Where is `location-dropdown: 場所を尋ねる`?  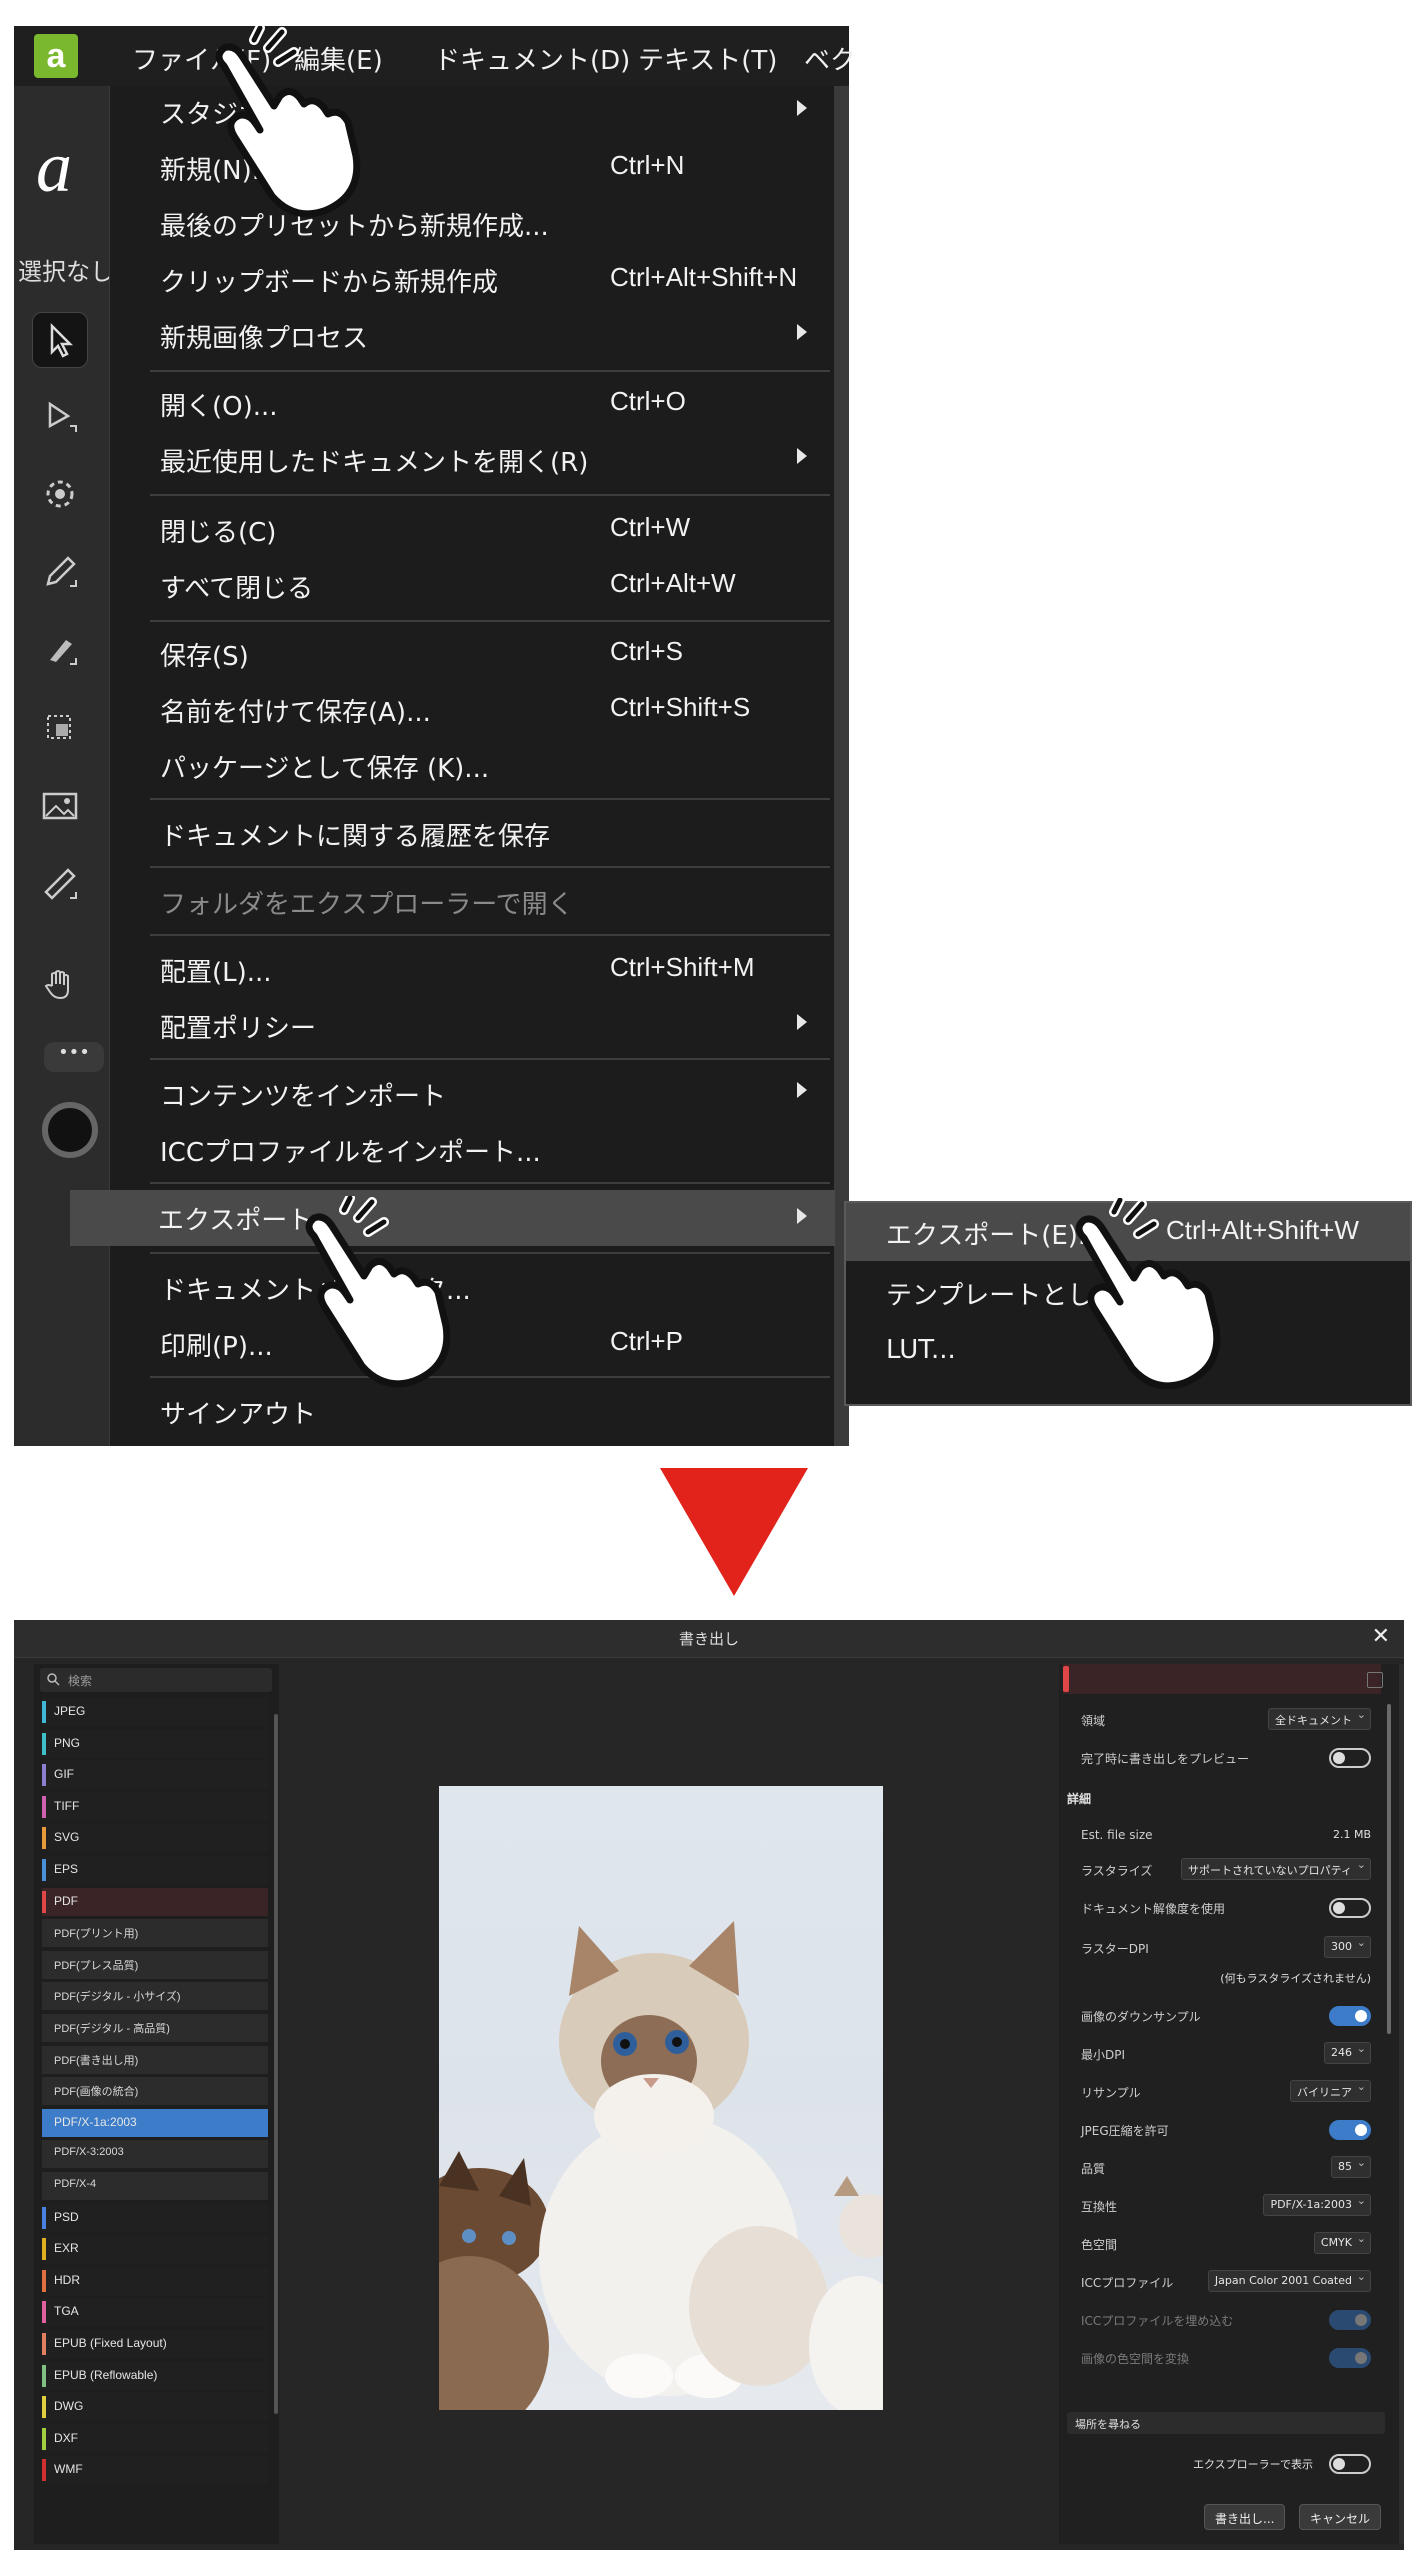
location-dropdown: 場所を尋ねる is located at coordinates (1226, 2423).